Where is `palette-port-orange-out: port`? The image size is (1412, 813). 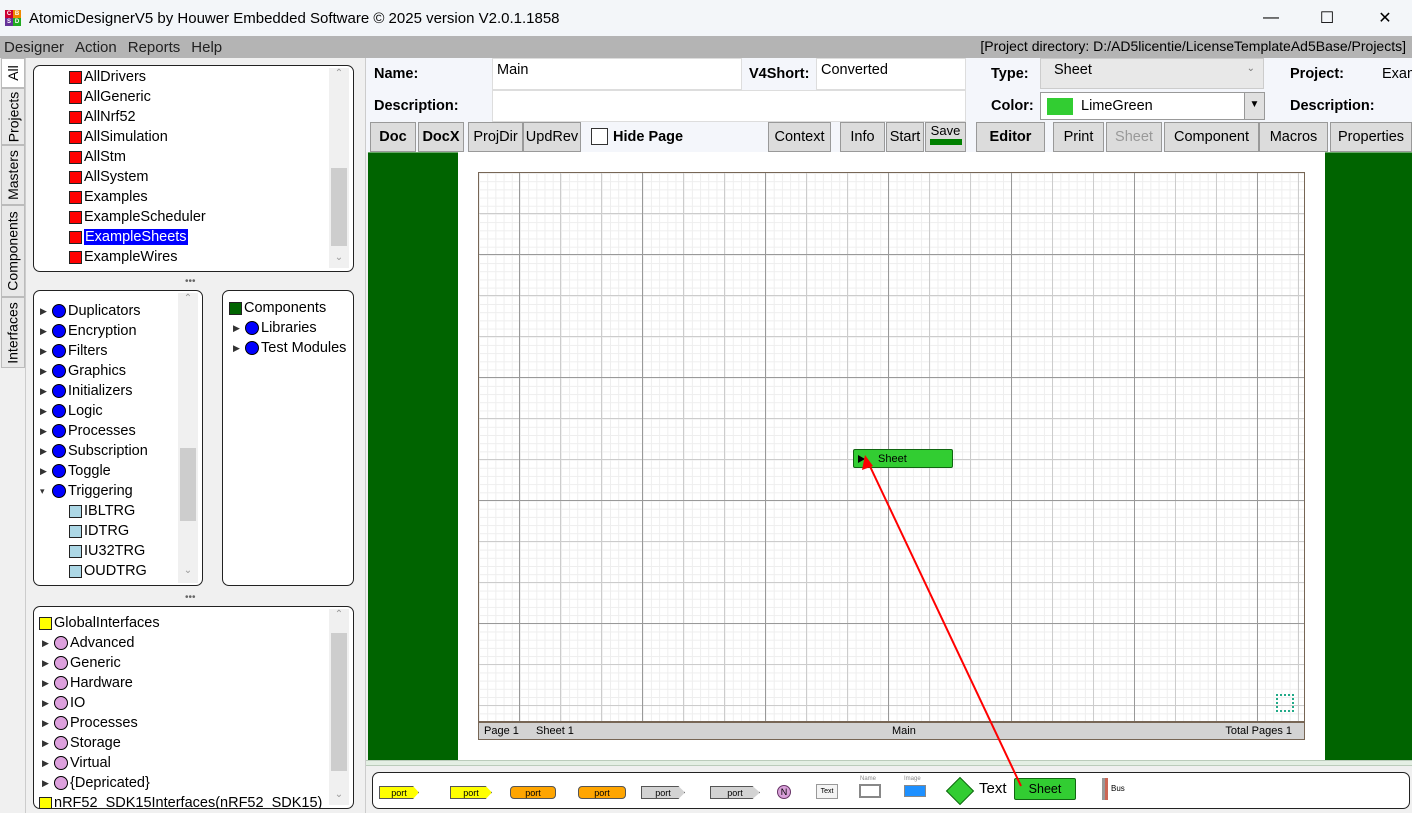 palette-port-orange-out: port is located at coordinates (533, 792).